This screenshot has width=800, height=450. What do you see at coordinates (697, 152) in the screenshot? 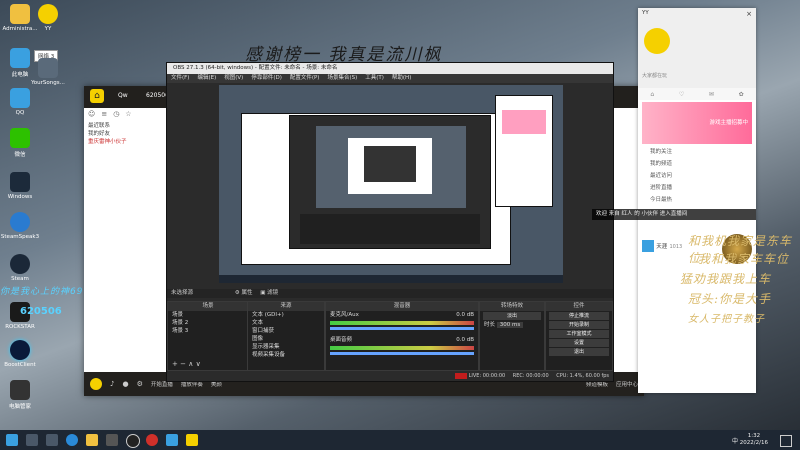
I see `rp-menu-0: 我的关注` at bounding box center [697, 152].